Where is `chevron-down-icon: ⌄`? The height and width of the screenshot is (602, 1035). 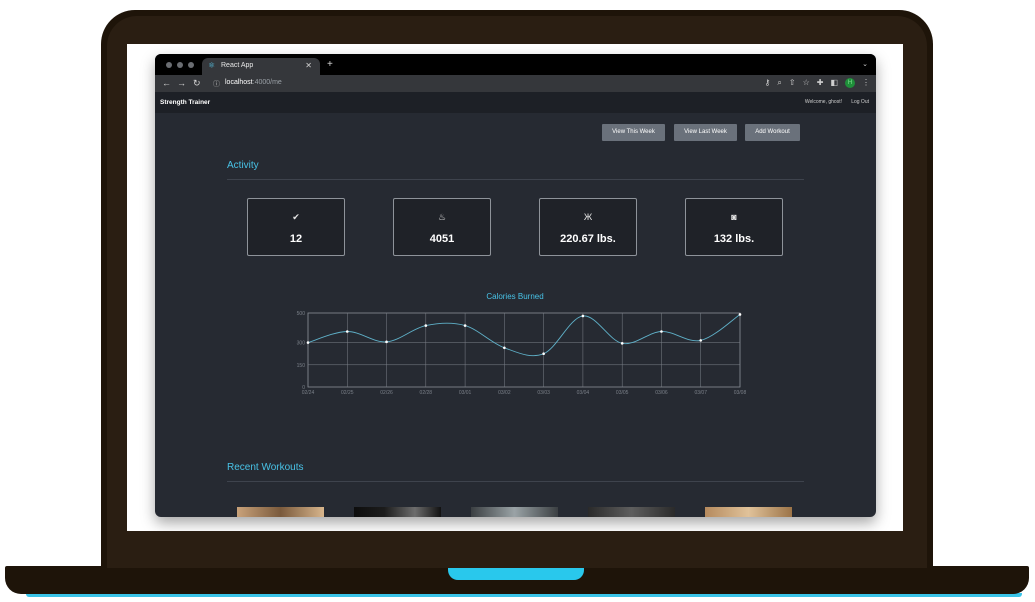
chevron-down-icon: ⌄ is located at coordinates (865, 64).